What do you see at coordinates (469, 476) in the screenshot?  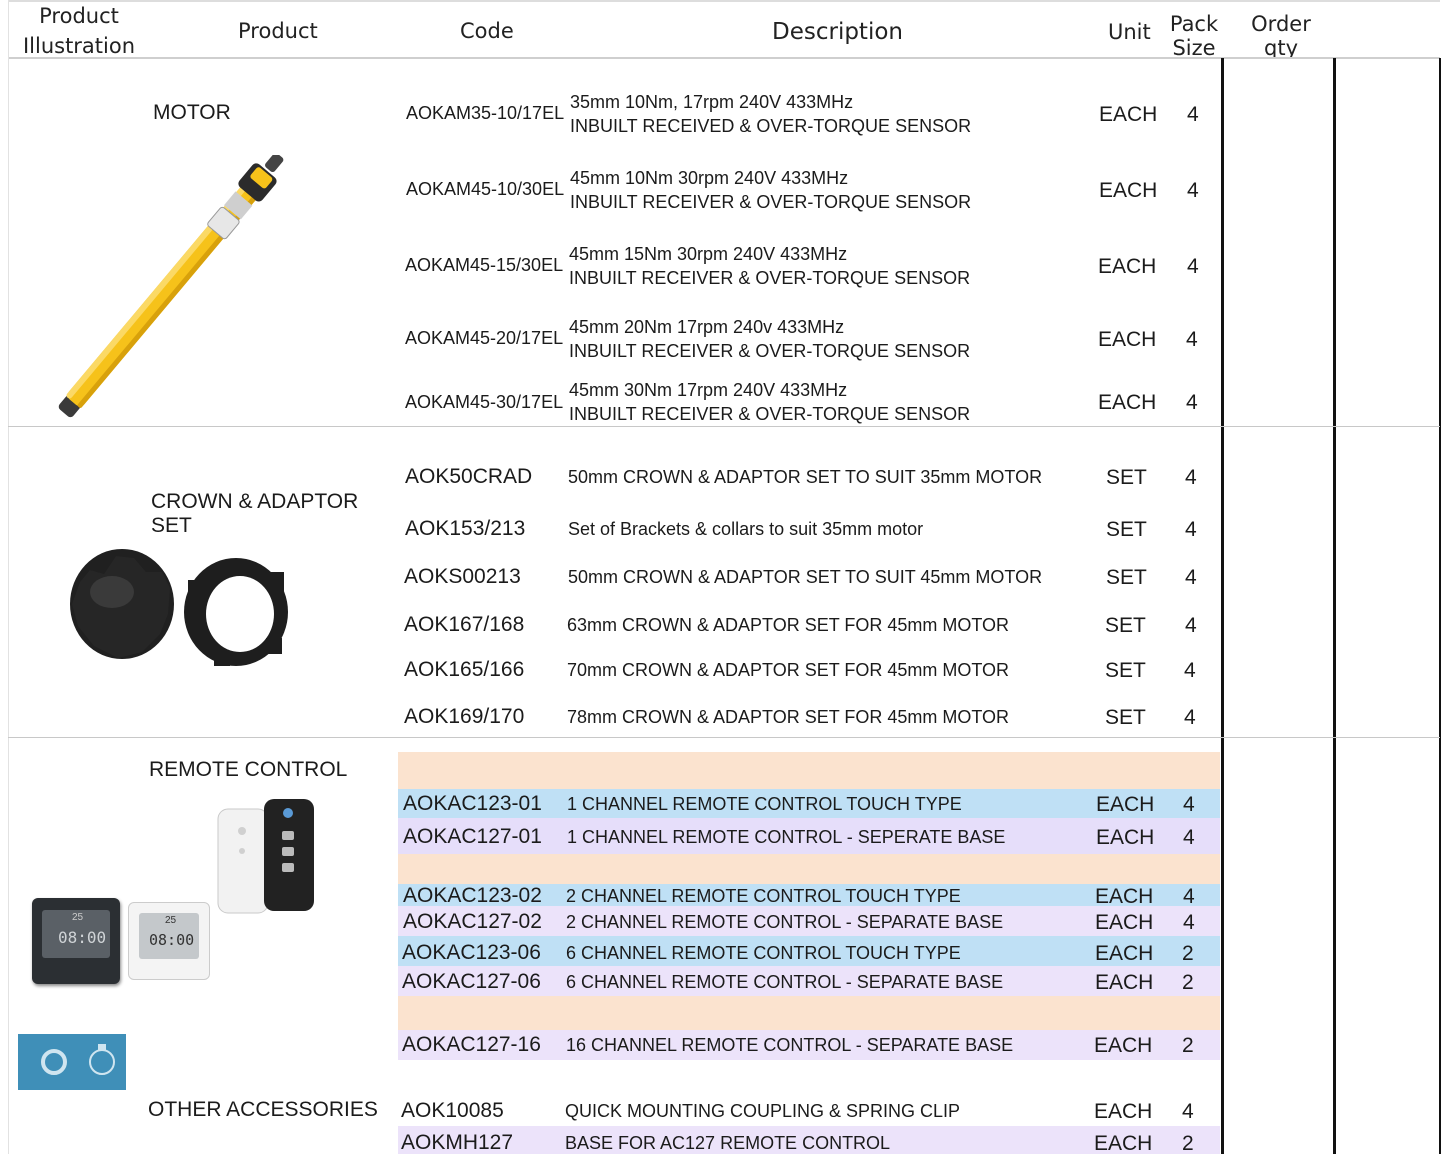 I see `table-row-code: AOK50CRAD` at bounding box center [469, 476].